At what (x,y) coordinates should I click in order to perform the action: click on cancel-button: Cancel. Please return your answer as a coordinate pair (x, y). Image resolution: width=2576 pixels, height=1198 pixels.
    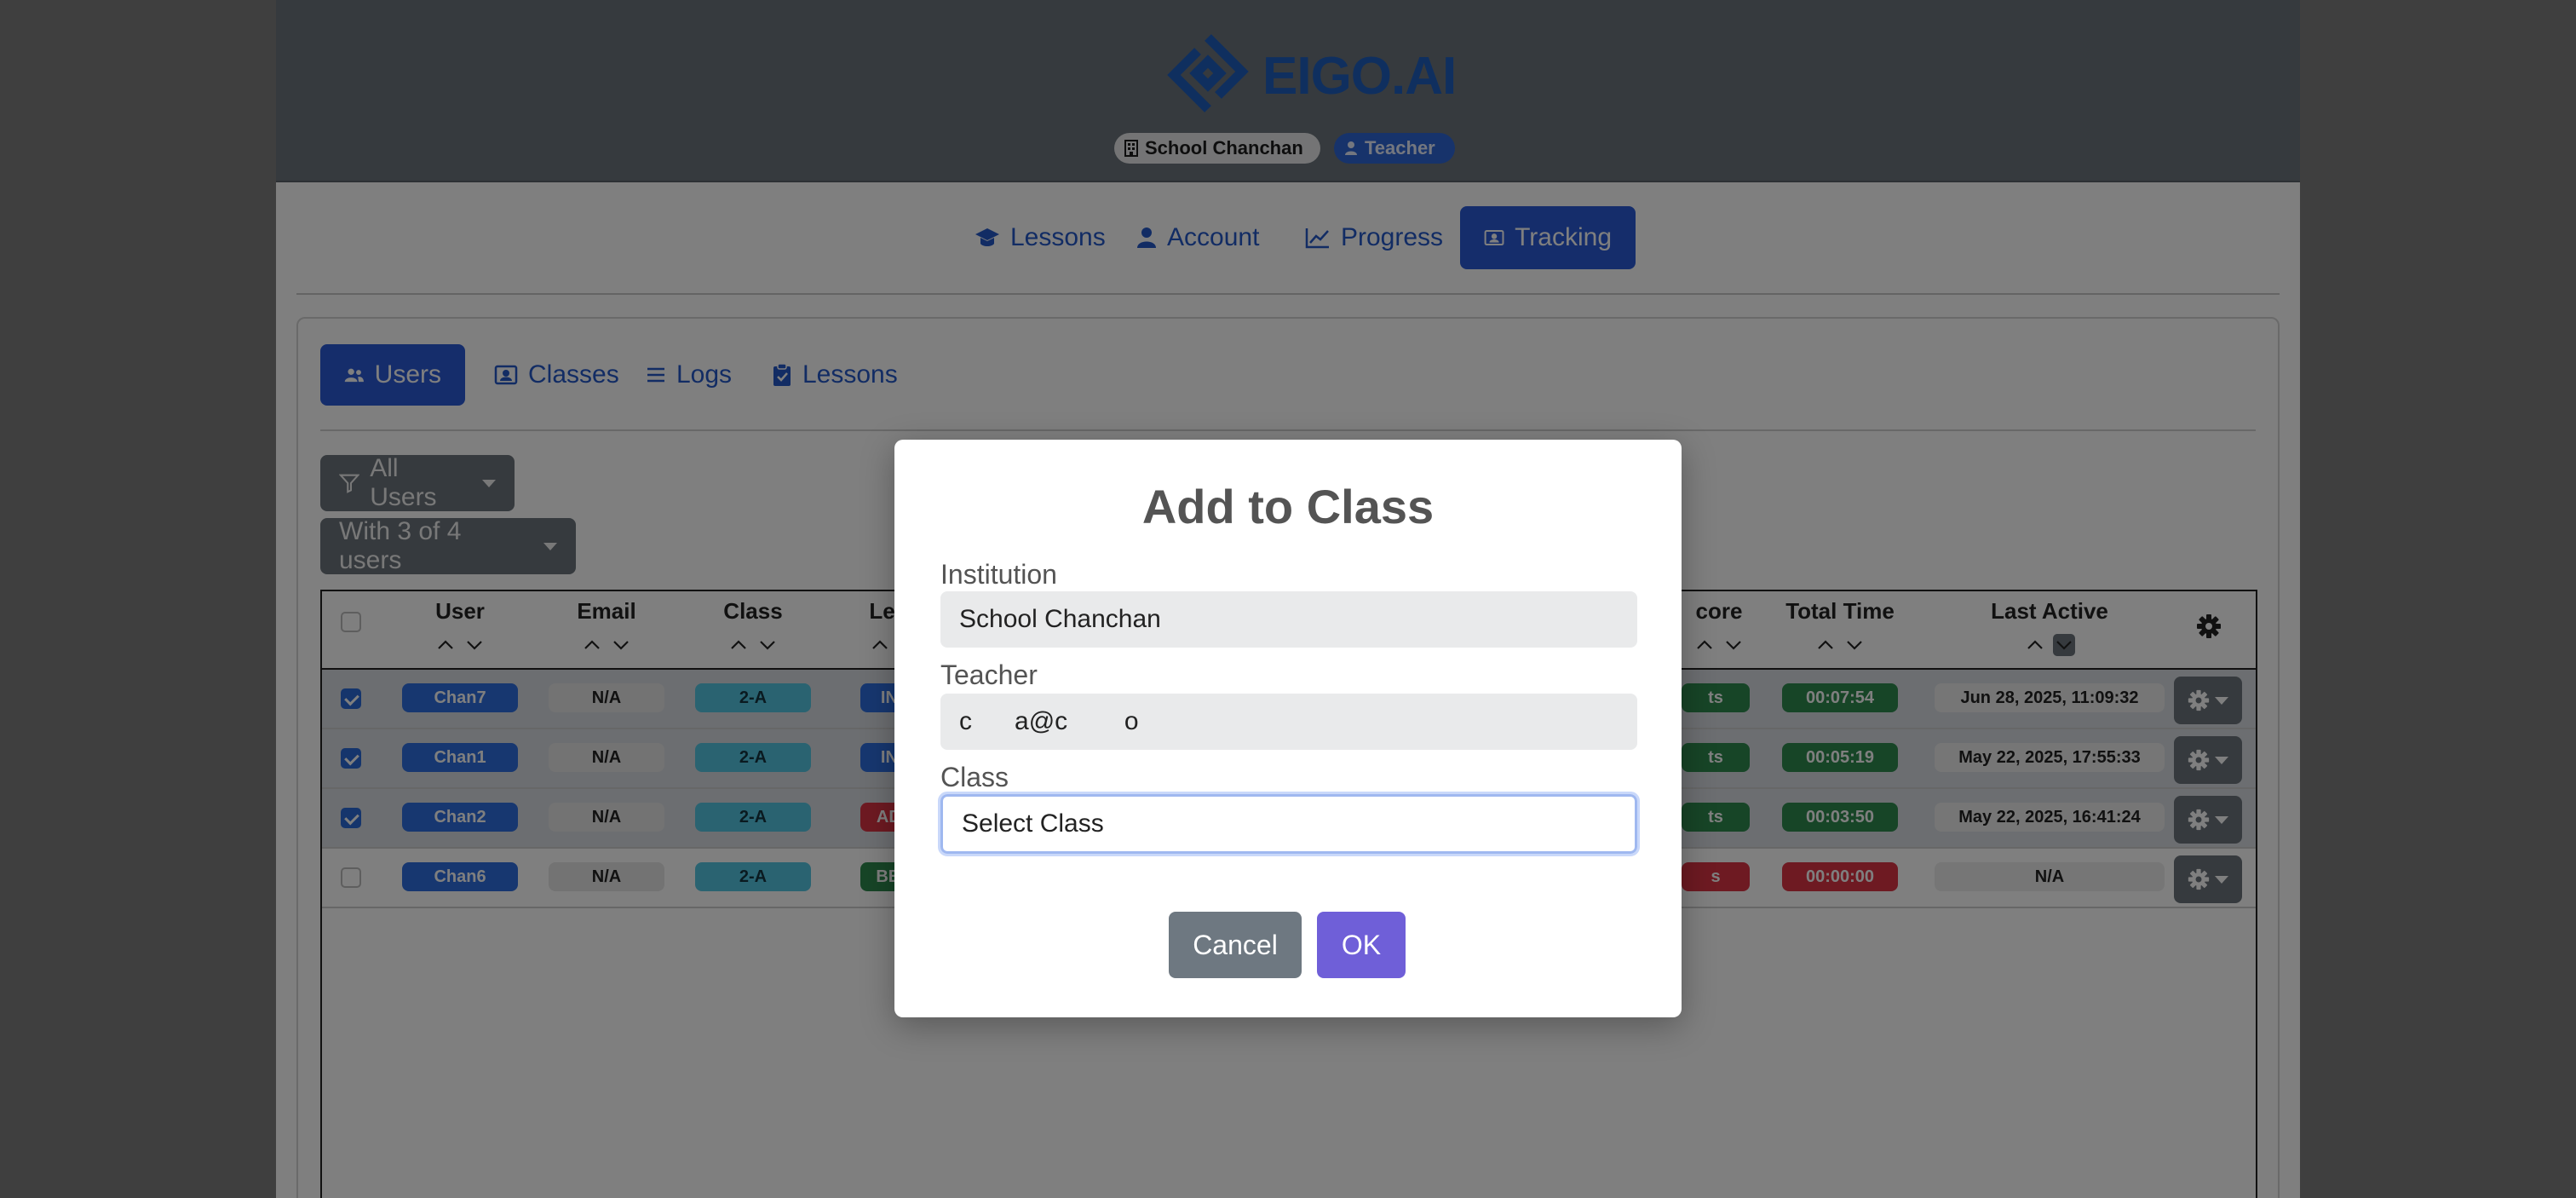
    Looking at the image, I should click on (1236, 945).